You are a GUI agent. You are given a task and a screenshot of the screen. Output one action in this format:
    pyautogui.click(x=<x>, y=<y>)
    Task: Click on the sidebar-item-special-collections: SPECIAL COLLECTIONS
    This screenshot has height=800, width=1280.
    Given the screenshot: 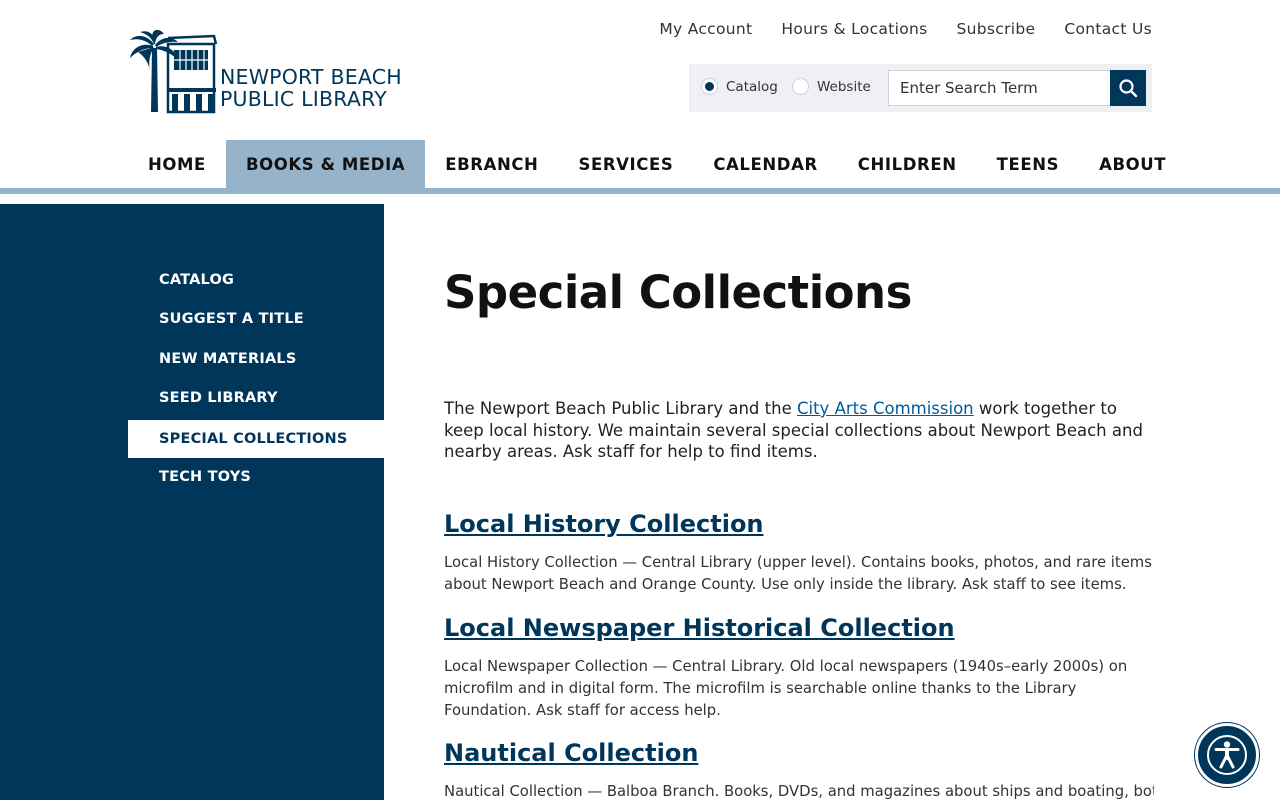 What is the action you would take?
    pyautogui.click(x=256, y=439)
    